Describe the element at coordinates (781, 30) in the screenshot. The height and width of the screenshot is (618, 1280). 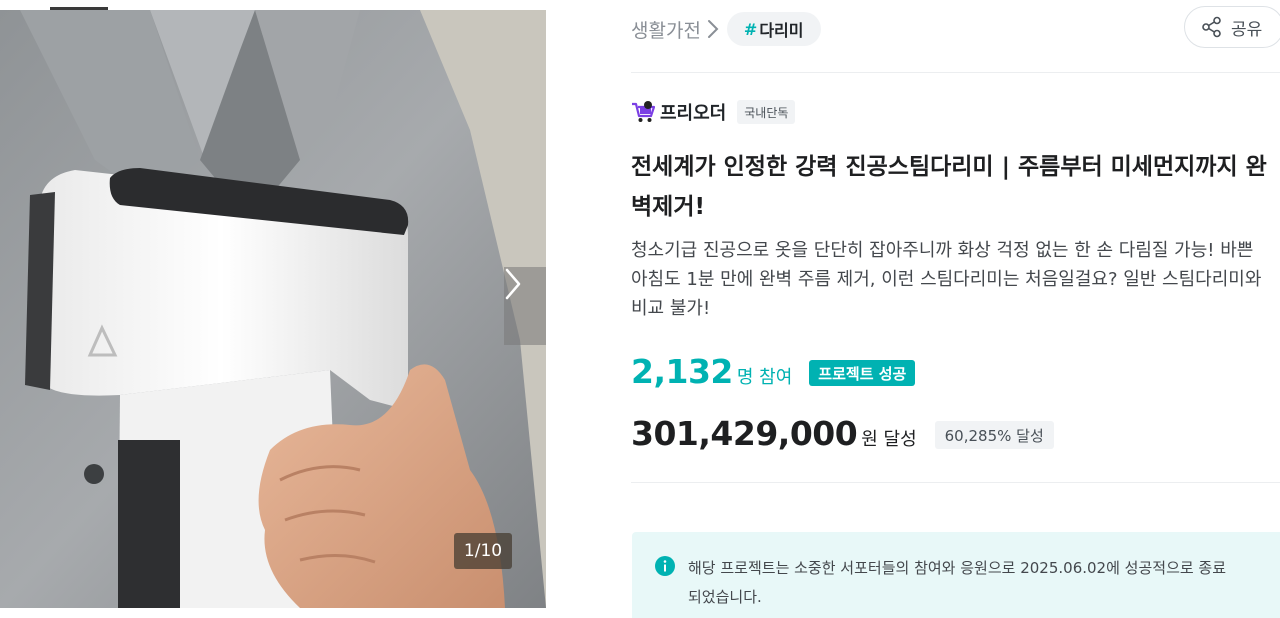
I see `tag-label: 다리미` at that location.